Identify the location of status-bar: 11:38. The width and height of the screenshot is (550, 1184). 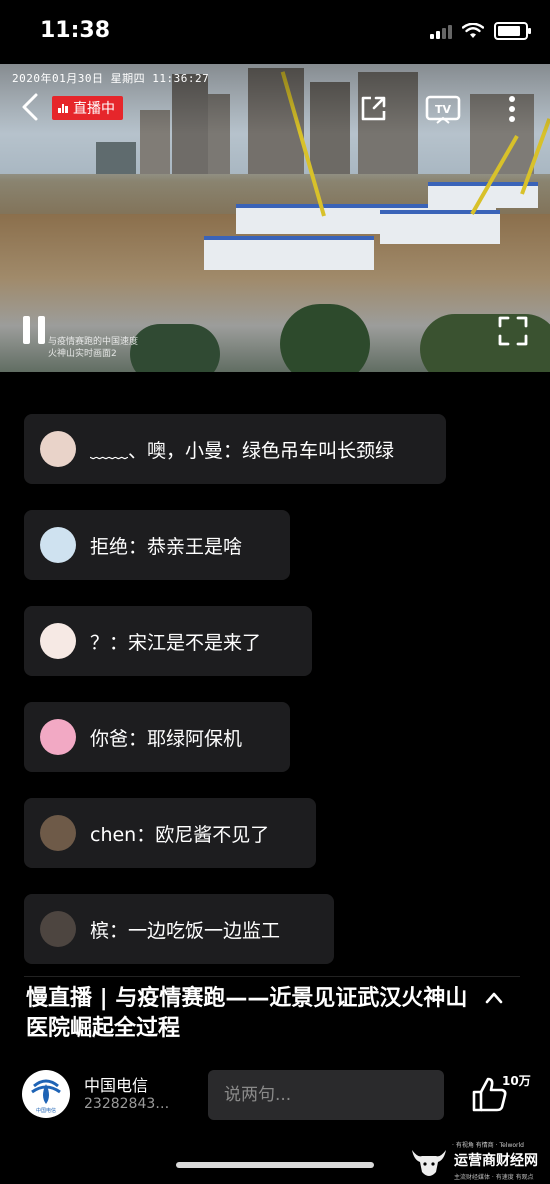
(275, 32).